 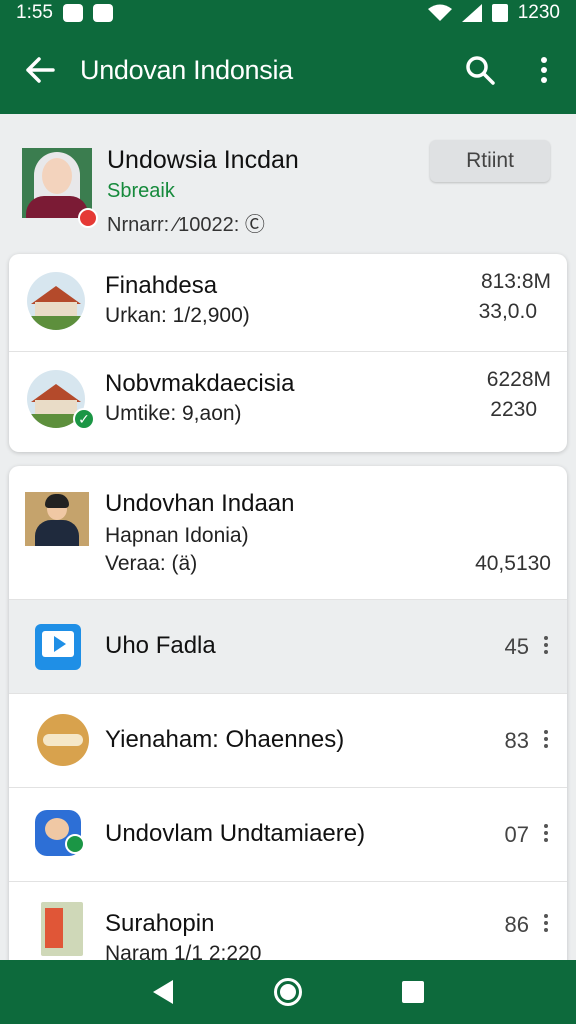 I want to click on item-subtitle: Umtike: 9,aon), so click(x=173, y=413).